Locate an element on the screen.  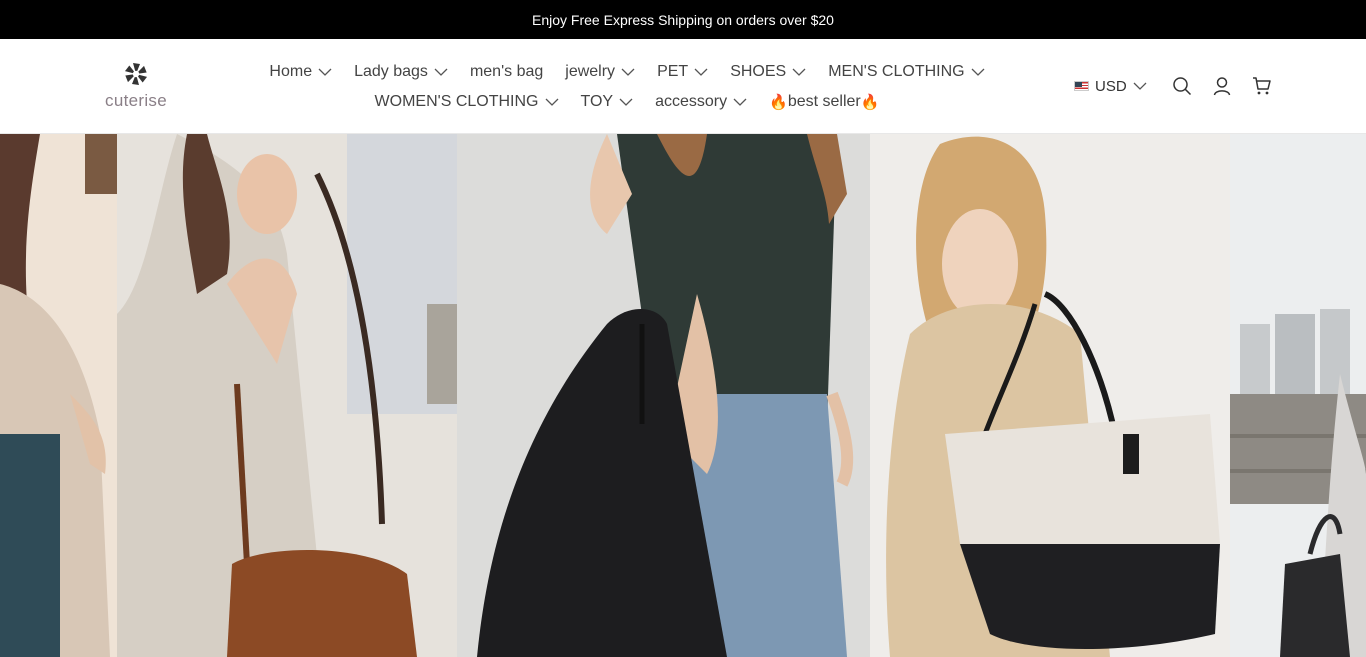
nav-item-label: MEN'S CLOTHING is located at coordinates (896, 71).